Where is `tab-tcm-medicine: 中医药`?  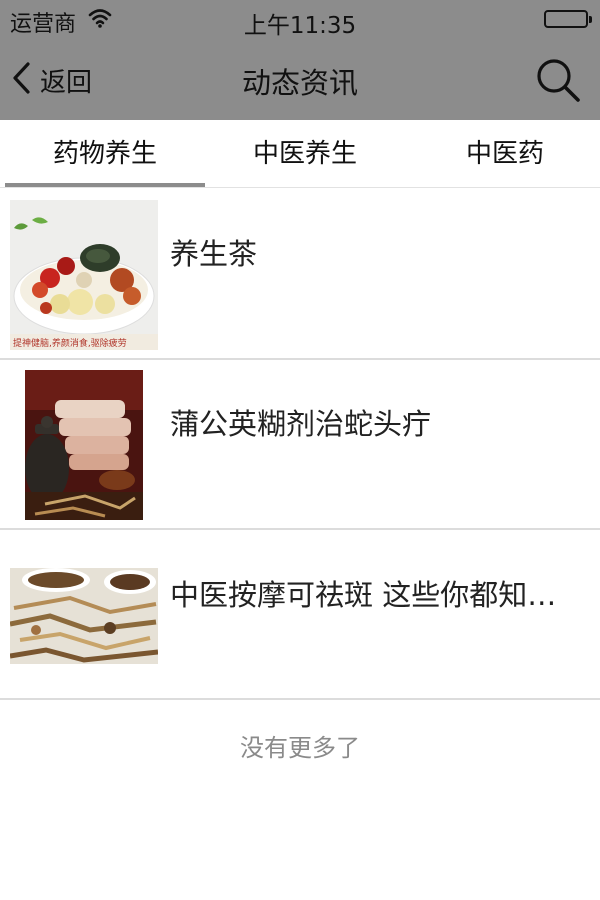 tab-tcm-medicine: 中医药 is located at coordinates (502, 154).